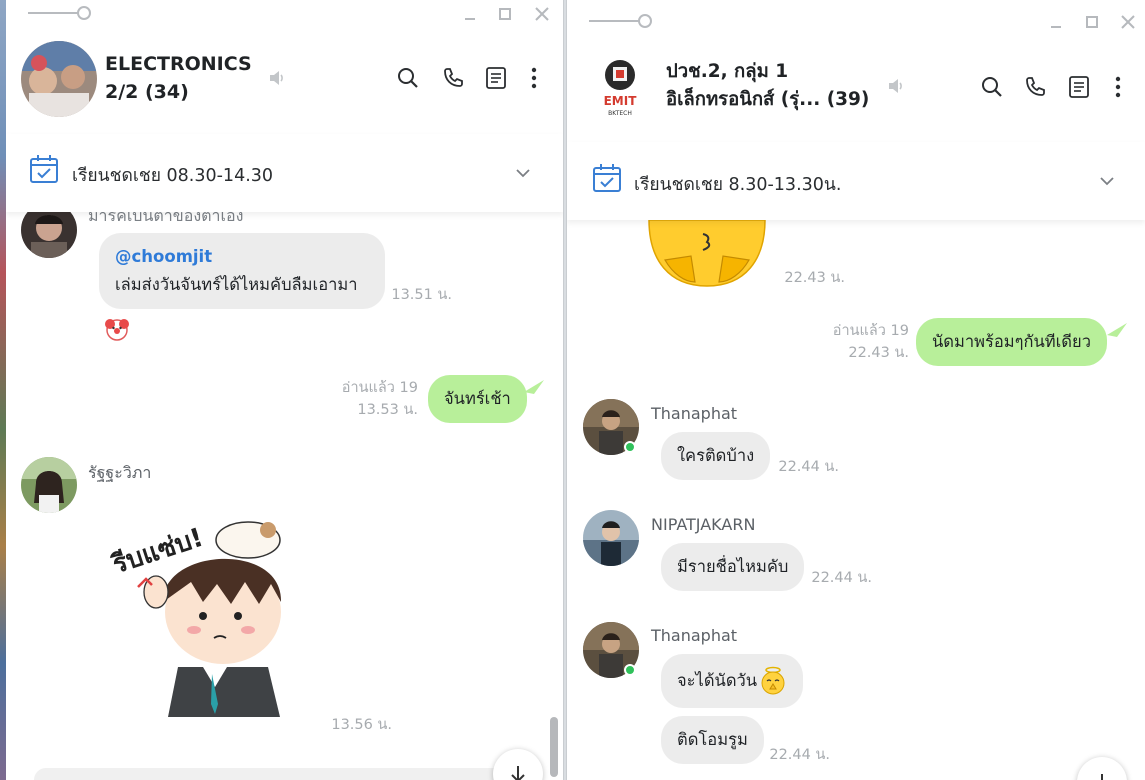  What do you see at coordinates (59, 79) in the screenshot?
I see `group-avatar` at bounding box center [59, 79].